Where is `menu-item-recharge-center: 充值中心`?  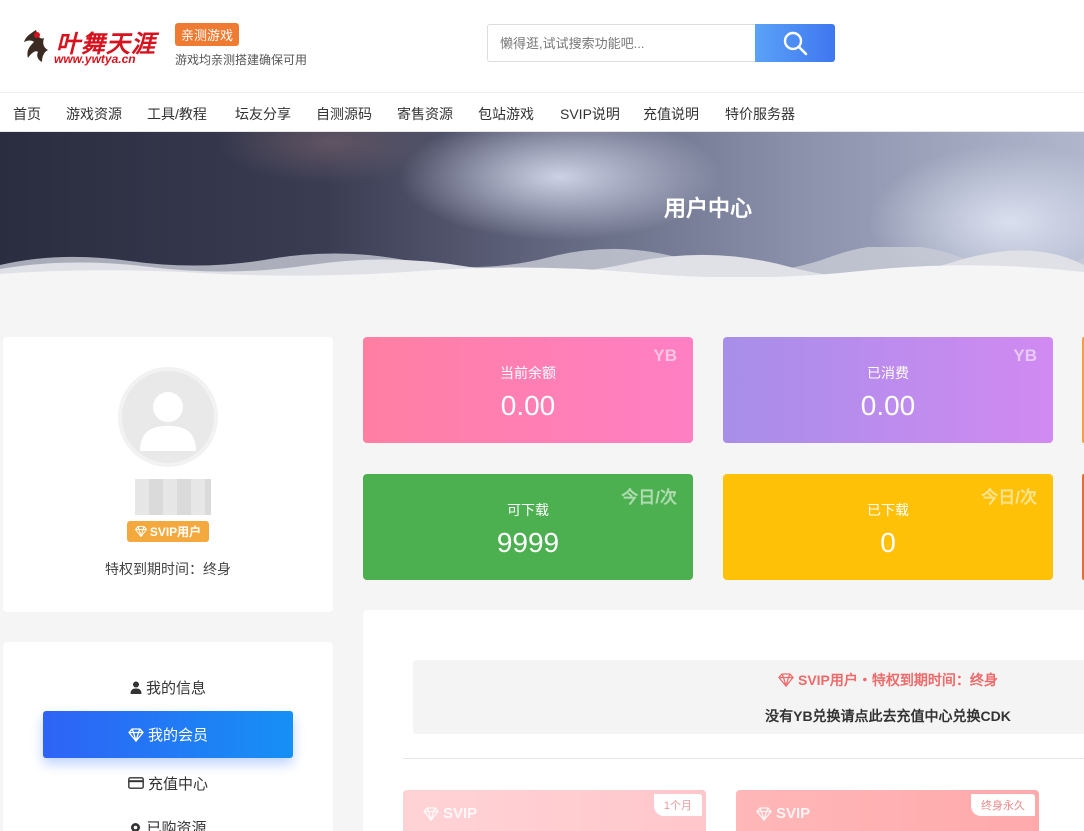 menu-item-recharge-center: 充值中心 is located at coordinates (168, 783).